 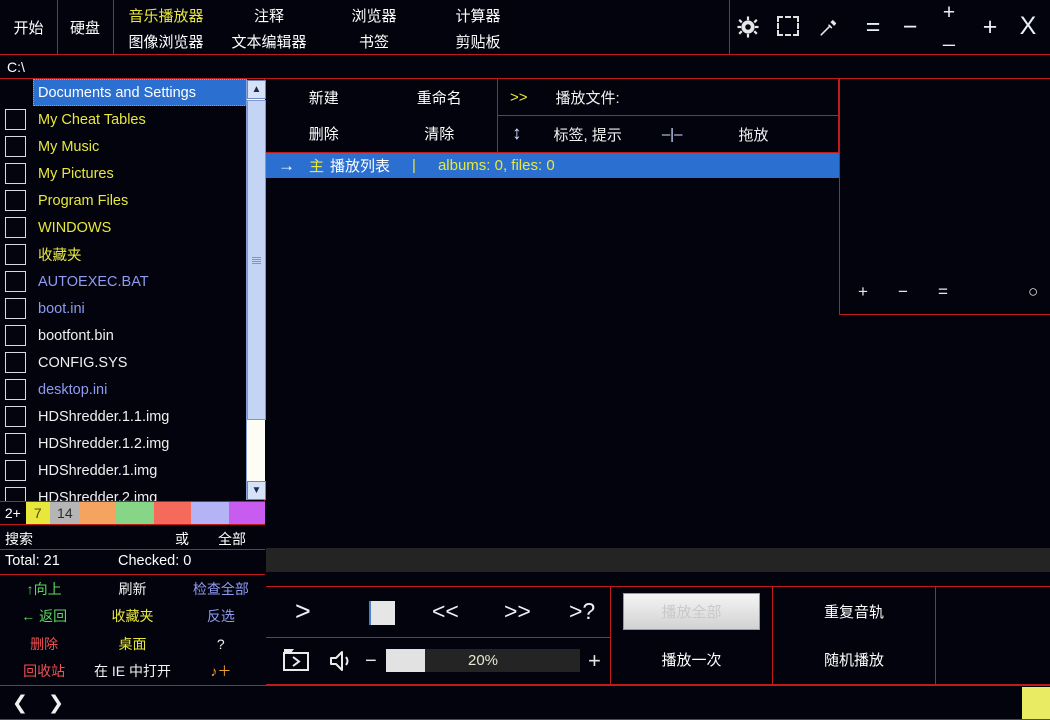 What do you see at coordinates (44, 644) in the screenshot?
I see `delete-button: 删除` at bounding box center [44, 644].